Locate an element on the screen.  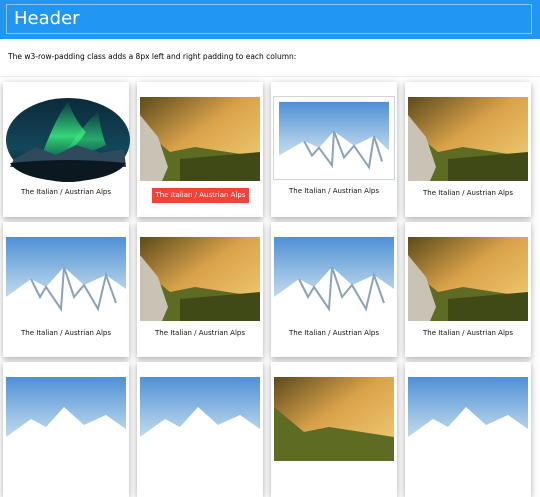
aurora-image is located at coordinates (68, 140).